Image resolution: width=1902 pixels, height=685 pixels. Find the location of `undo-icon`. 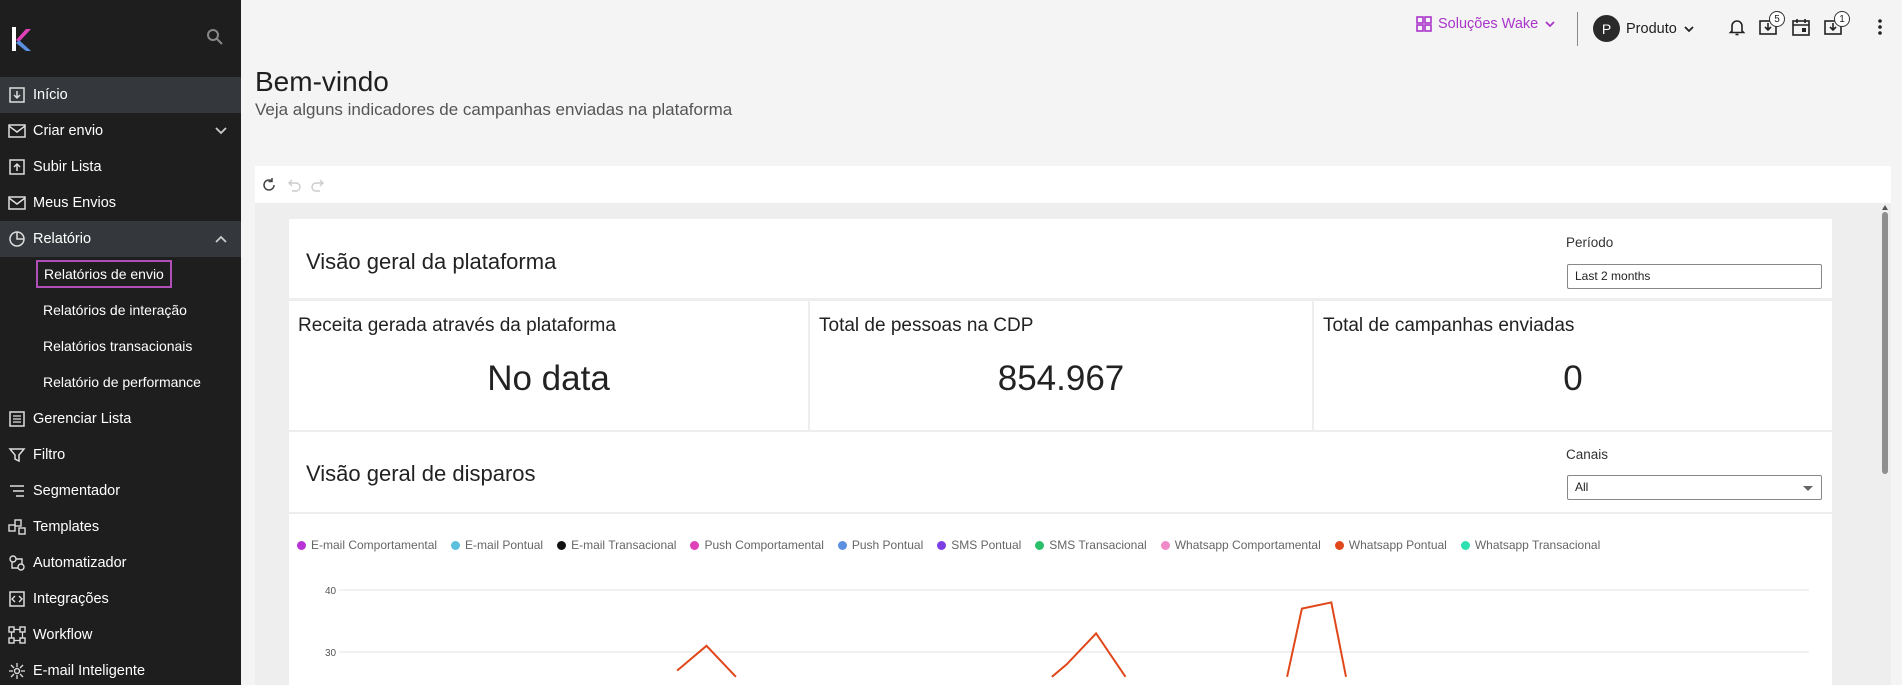

undo-icon is located at coordinates (294, 185).